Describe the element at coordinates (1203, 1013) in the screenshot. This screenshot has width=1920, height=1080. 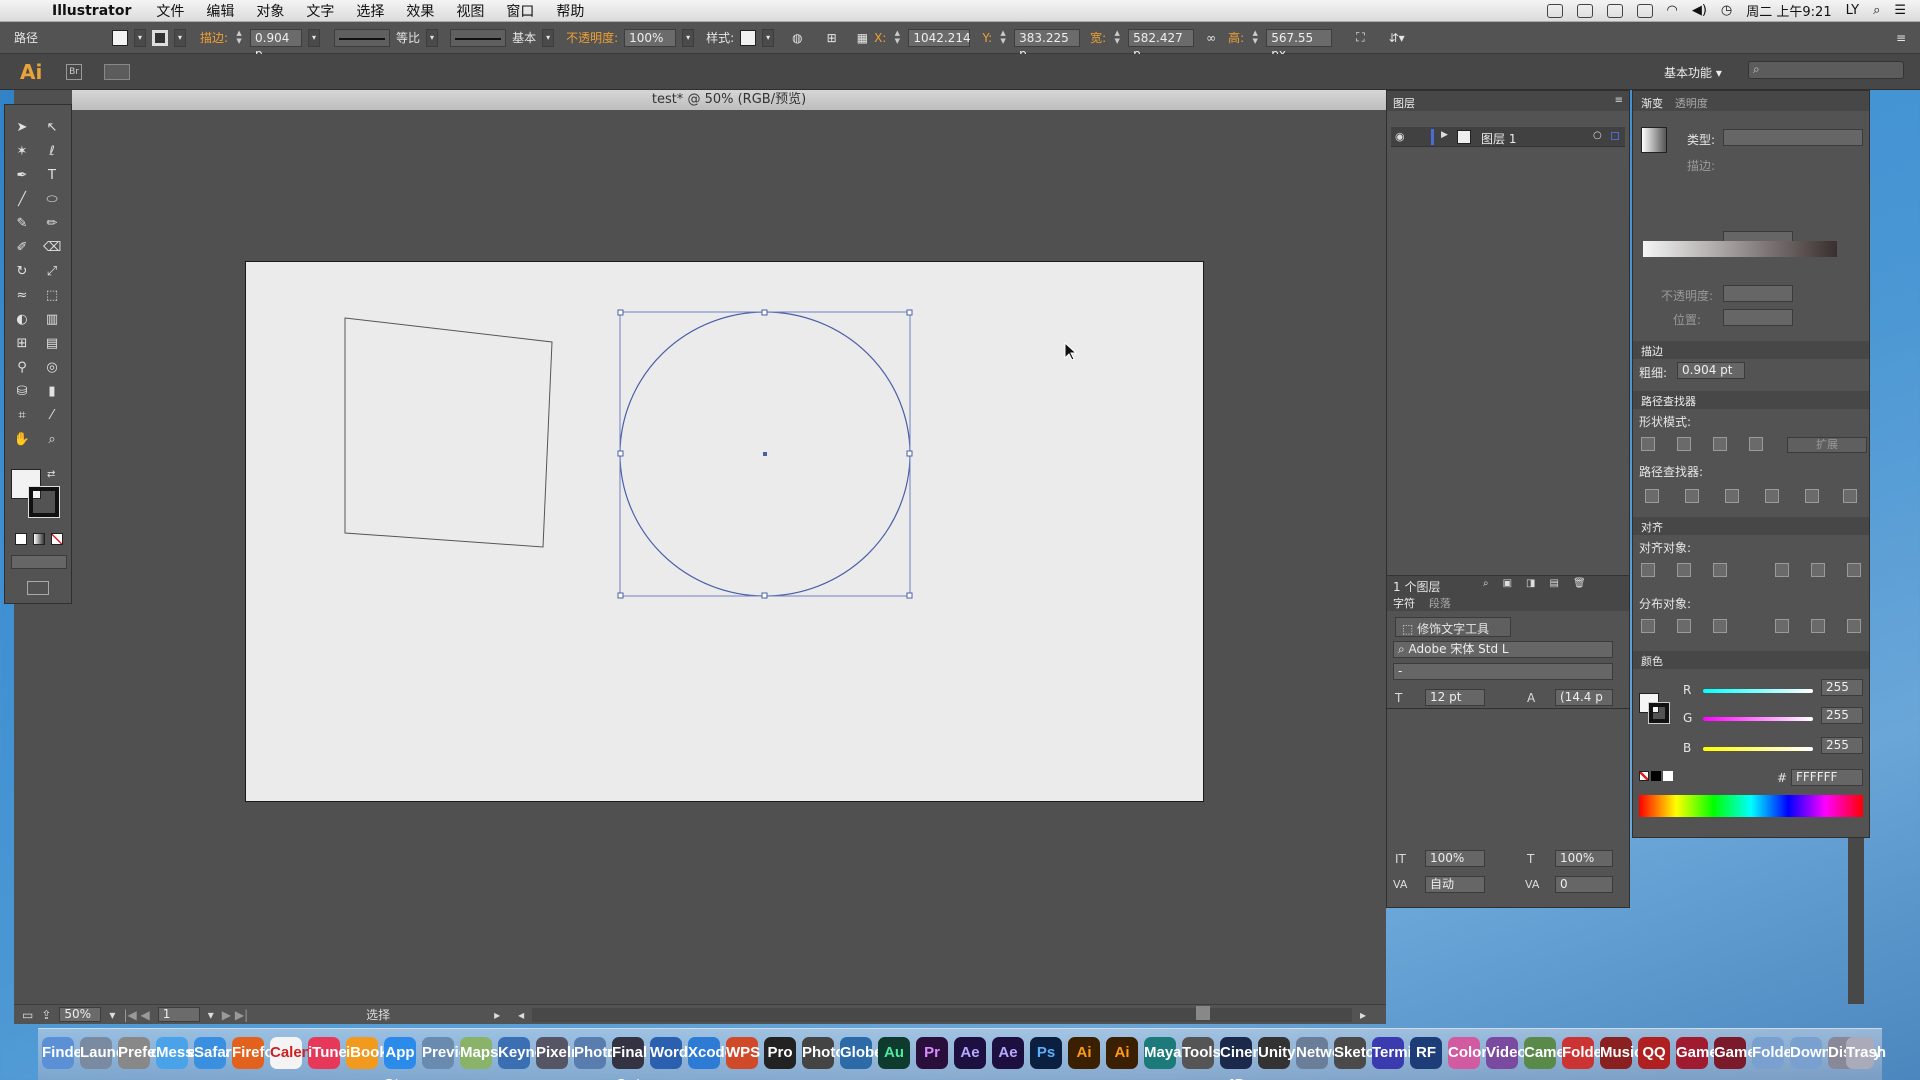
I see `horizontal-scroll-thumb` at that location.